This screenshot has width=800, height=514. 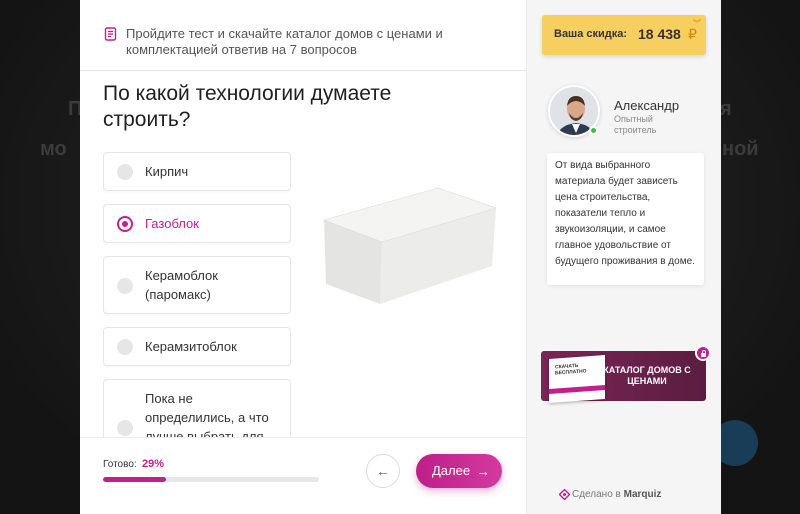 I want to click on discount-badge: Ваша скидка: 18 438 ₽ ︾, so click(x=624, y=35).